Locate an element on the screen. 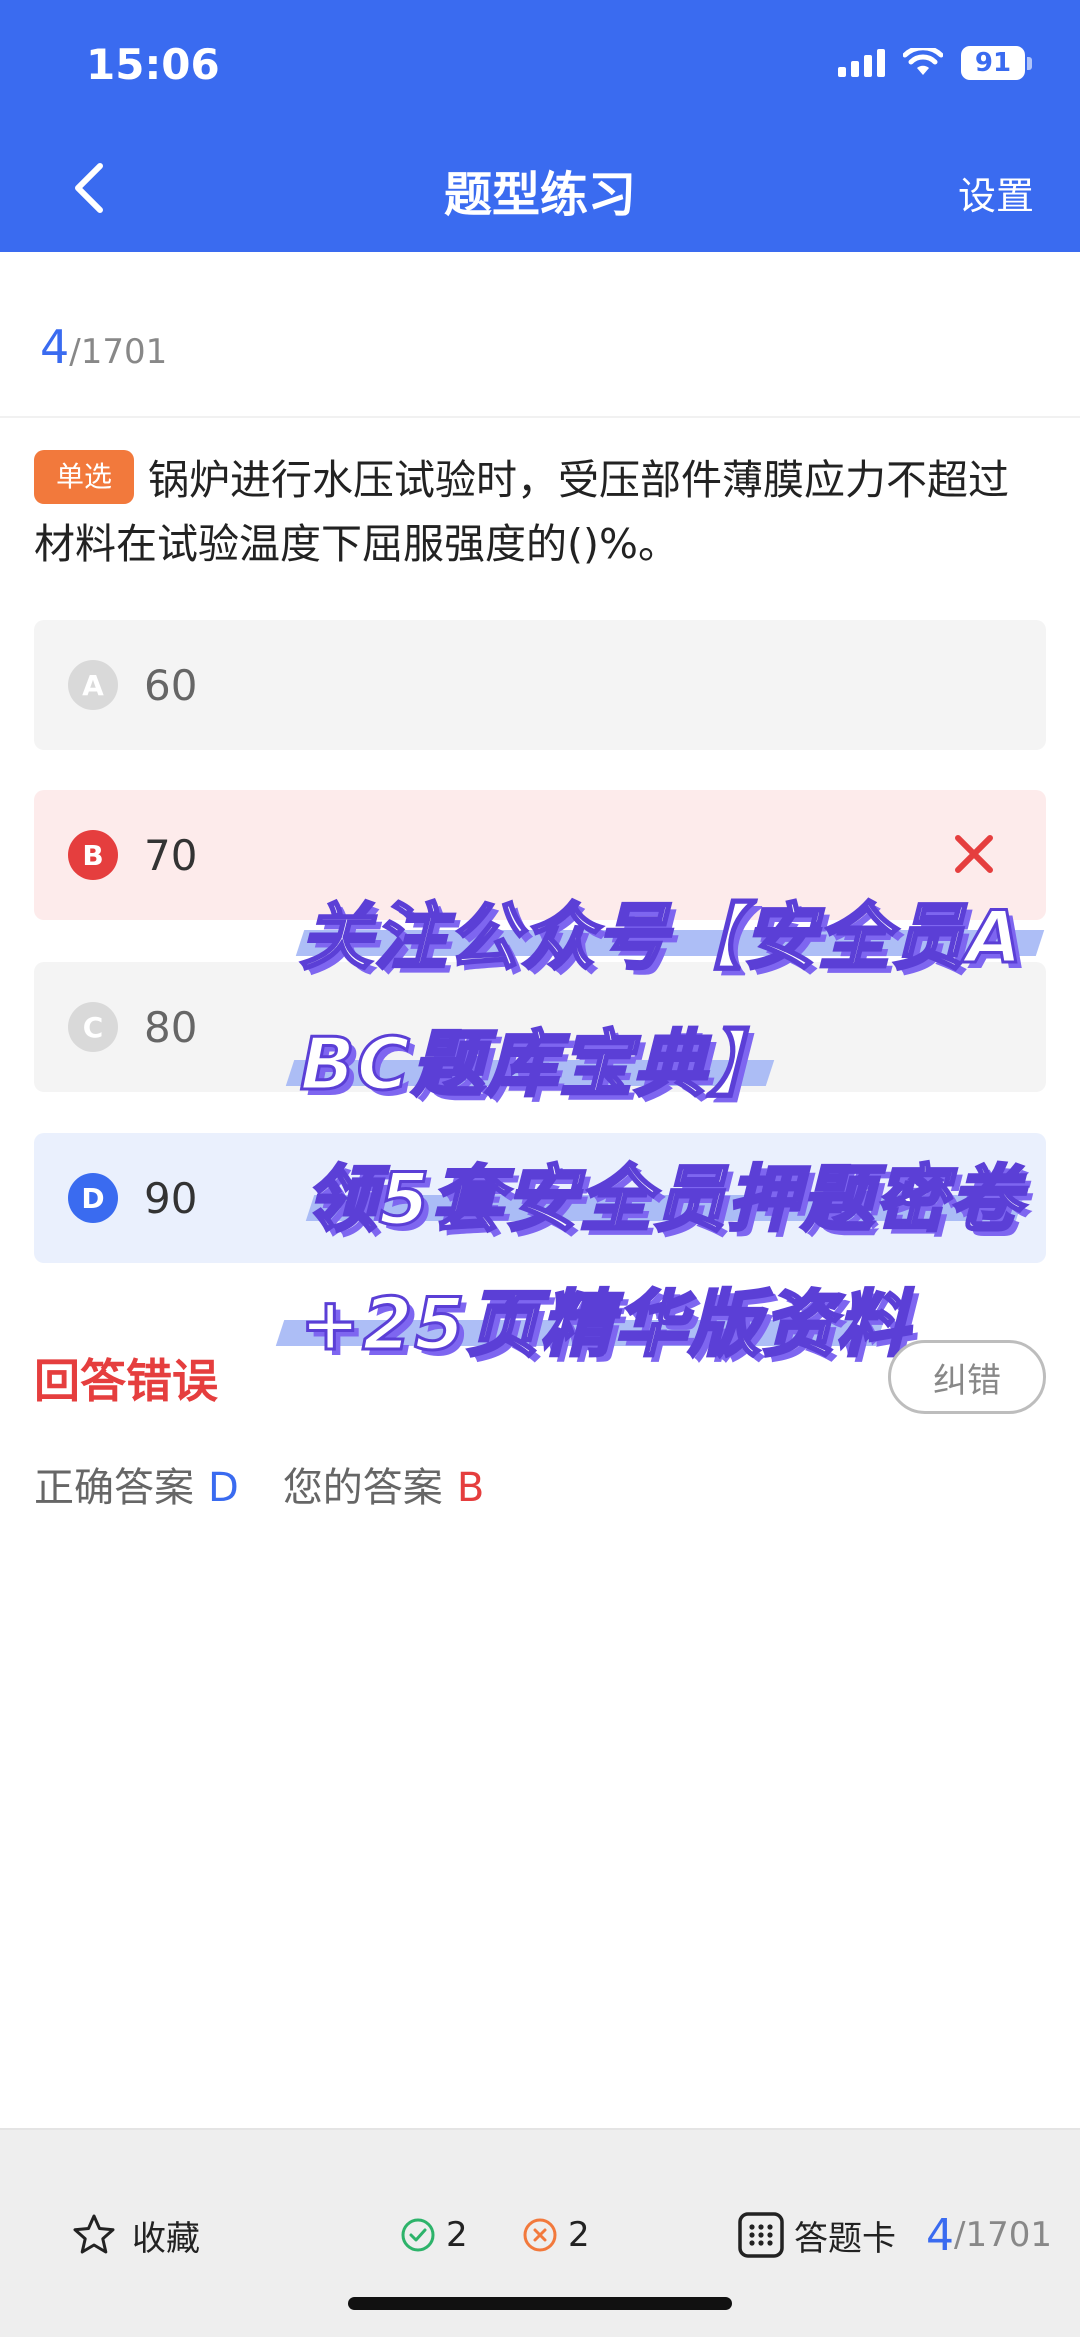 The height and width of the screenshot is (2337, 1080). progress-current: 4 is located at coordinates (55, 347).